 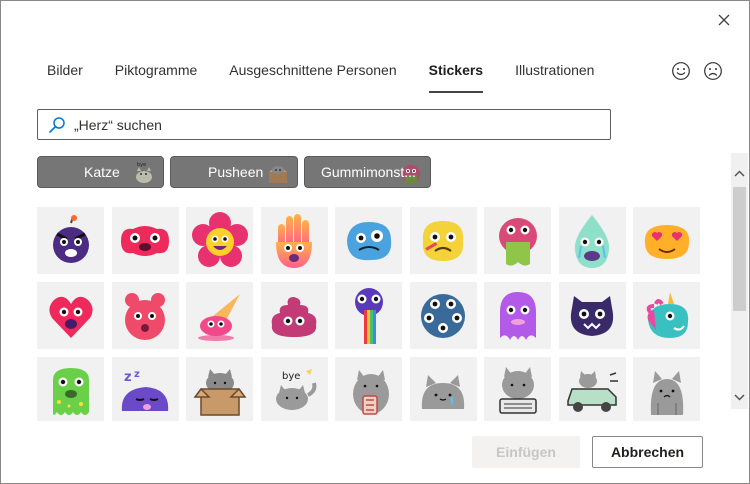 I want to click on smile-icon, so click(x=681, y=71).